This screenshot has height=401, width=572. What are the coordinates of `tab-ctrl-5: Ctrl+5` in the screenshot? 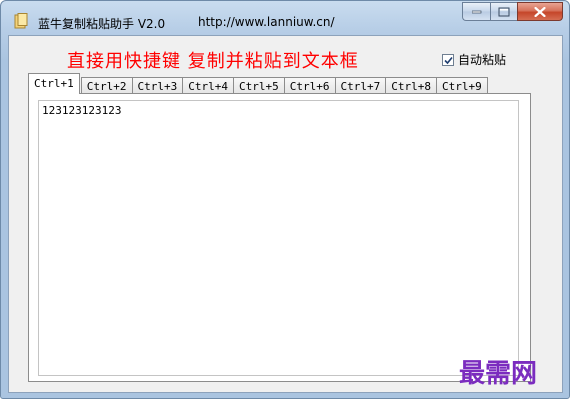 It's located at (259, 85).